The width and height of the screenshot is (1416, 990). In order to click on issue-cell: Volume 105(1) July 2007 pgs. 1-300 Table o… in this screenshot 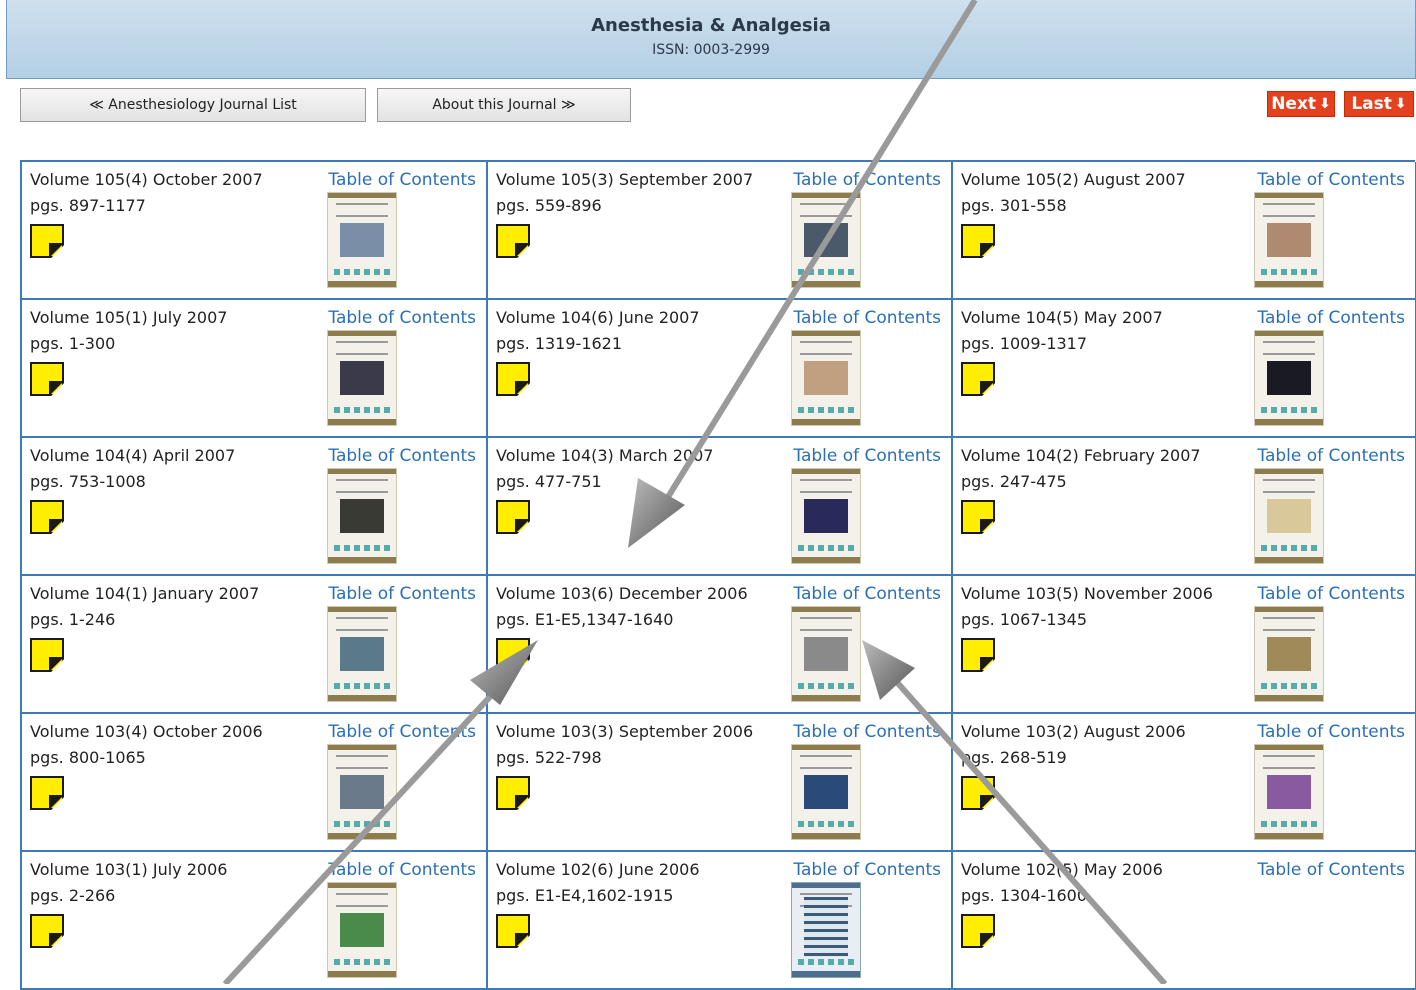, I will do `click(255, 369)`.